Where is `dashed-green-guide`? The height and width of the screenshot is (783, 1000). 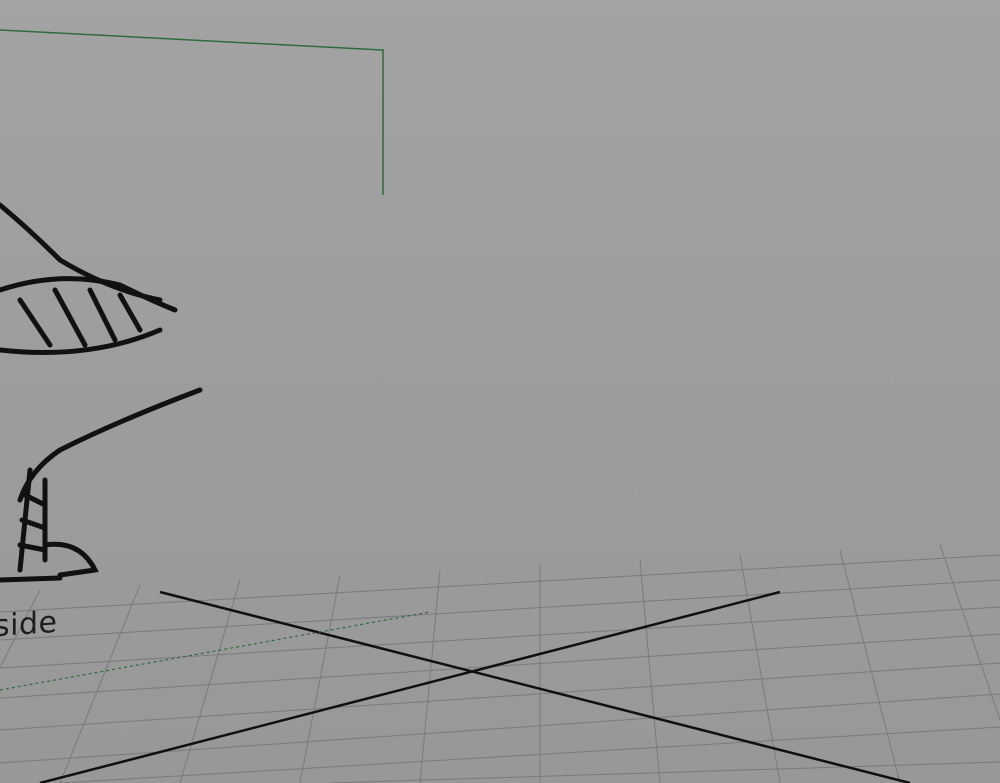 dashed-green-guide is located at coordinates (215, 651).